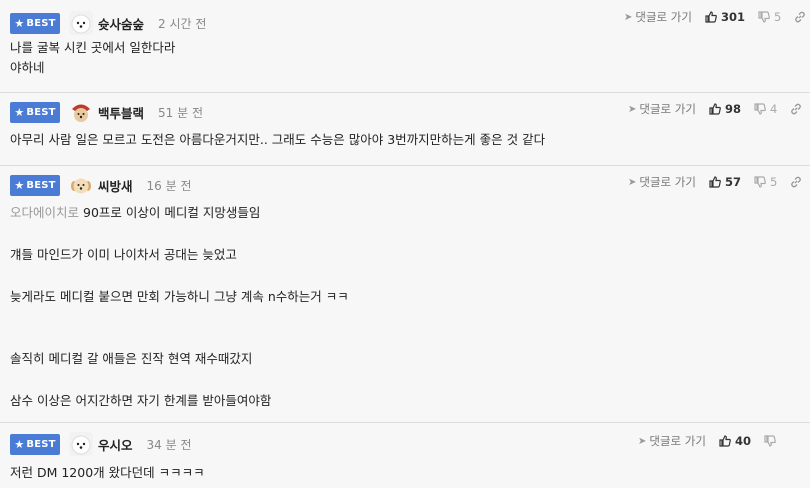 Image resolution: width=810 pixels, height=488 pixels. Describe the element at coordinates (115, 444) in the screenshot. I see `nickname: 우시오` at that location.